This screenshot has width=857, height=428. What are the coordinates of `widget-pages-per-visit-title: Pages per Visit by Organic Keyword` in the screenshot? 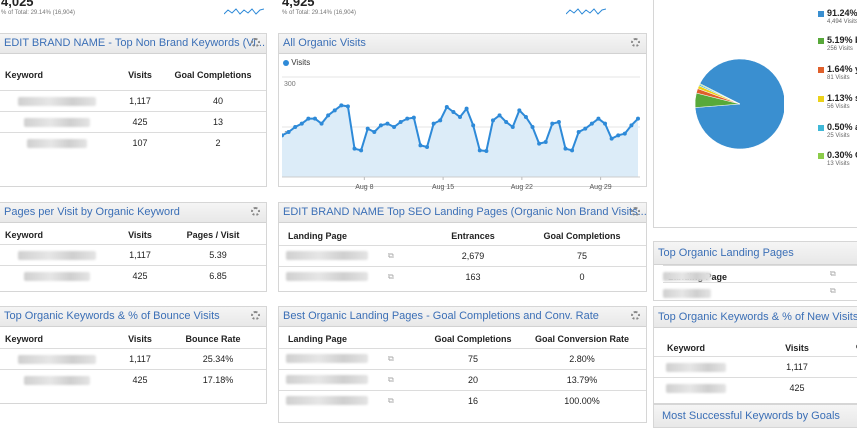 It's located at (133, 213).